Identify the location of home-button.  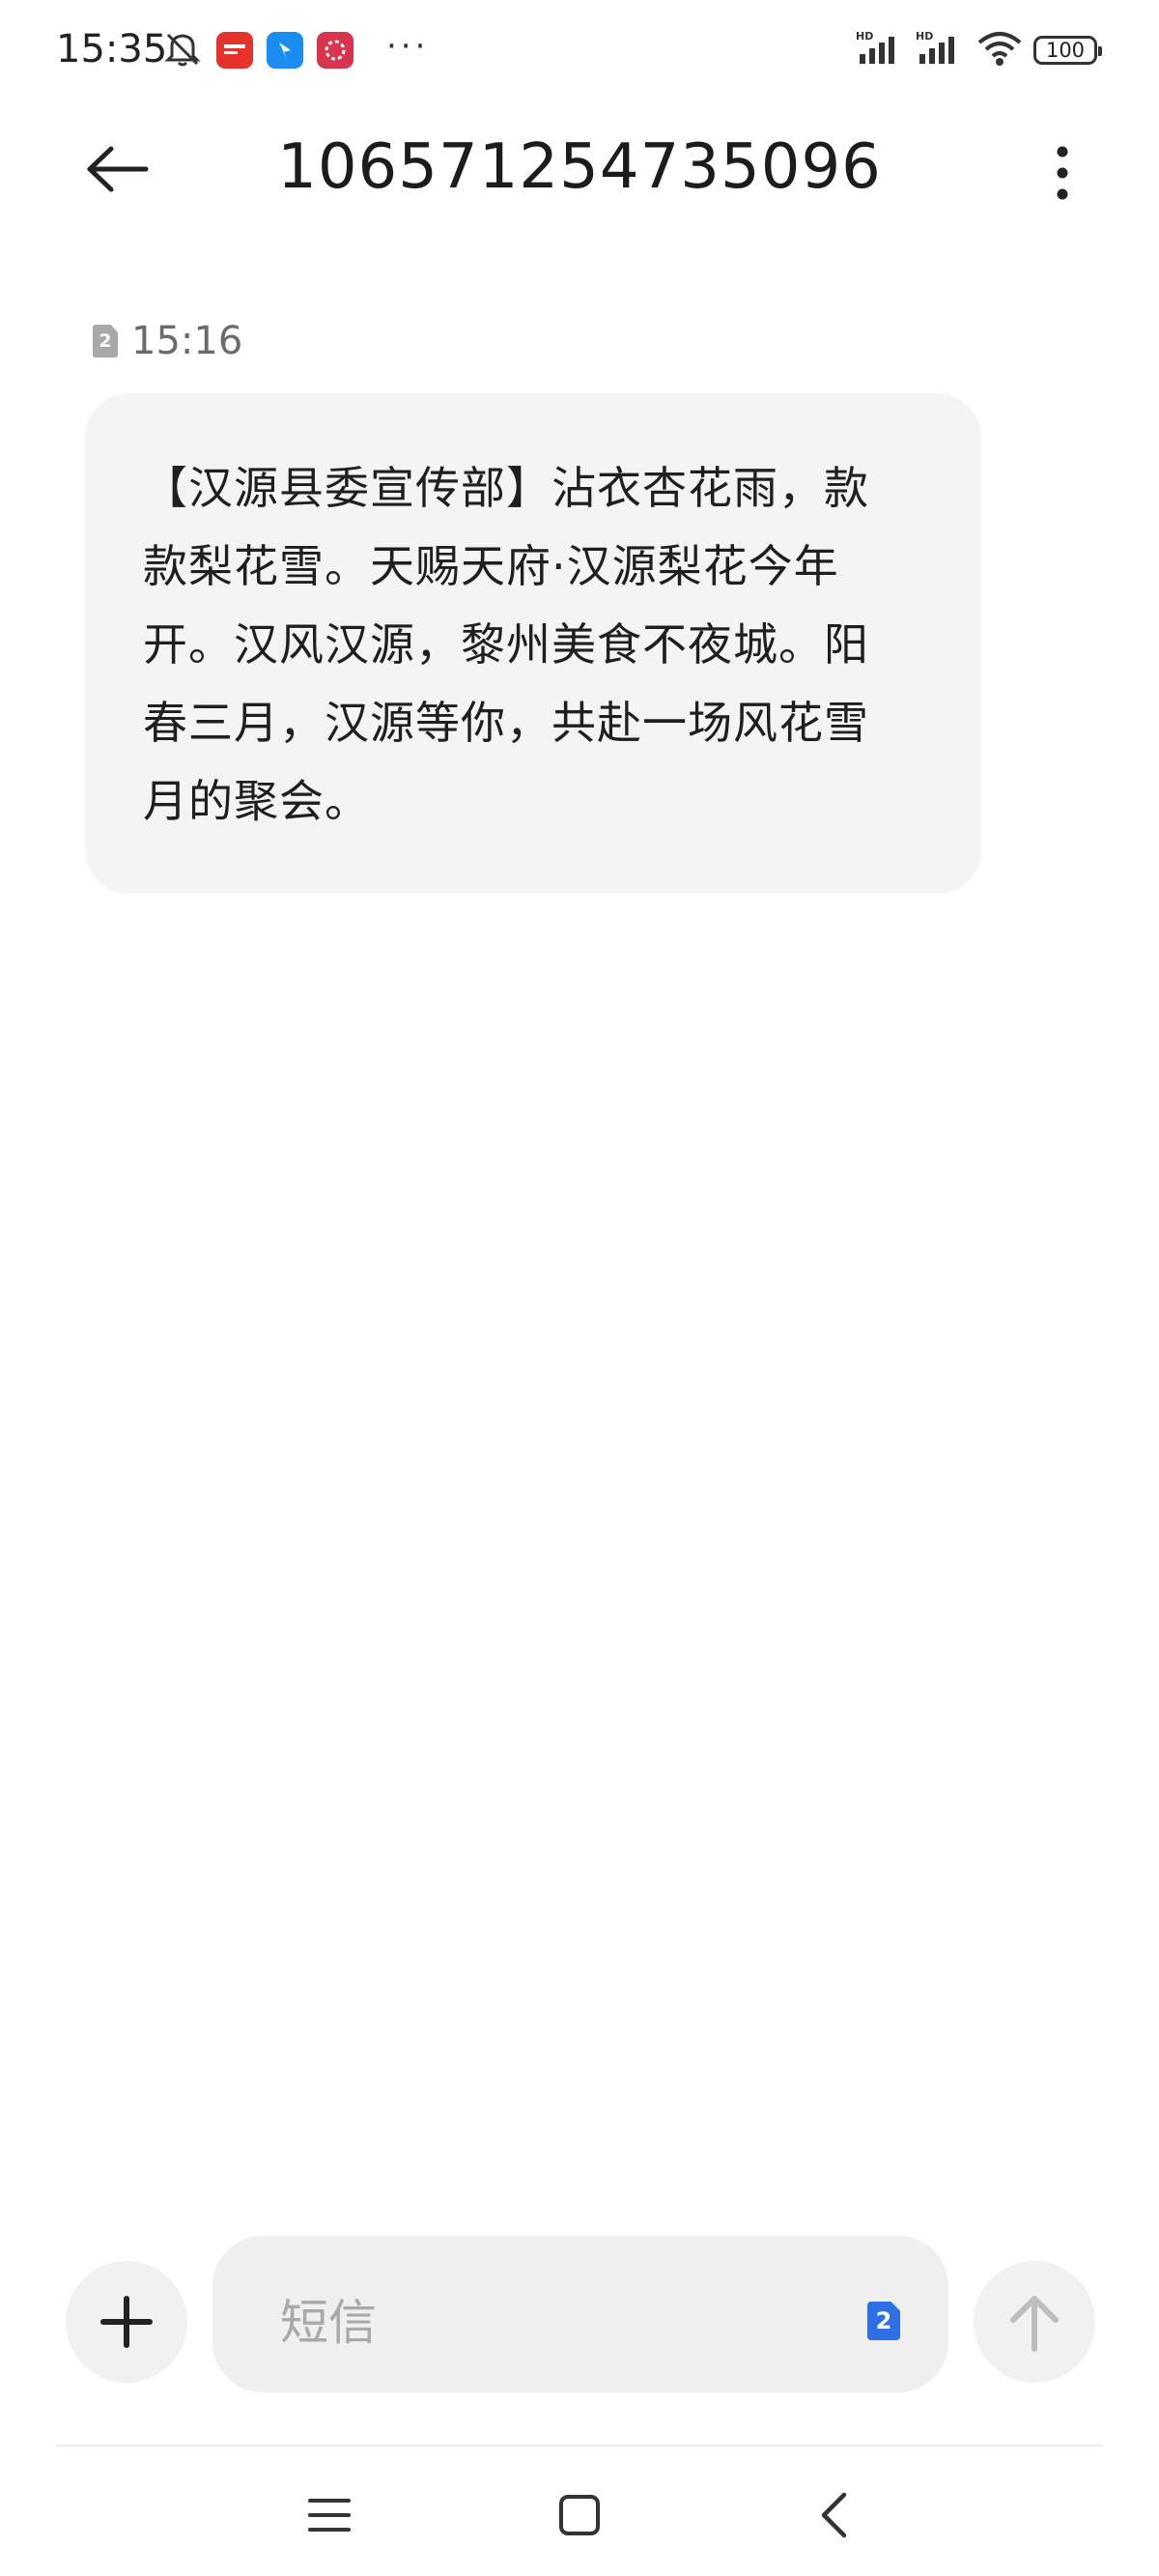
(579, 2515).